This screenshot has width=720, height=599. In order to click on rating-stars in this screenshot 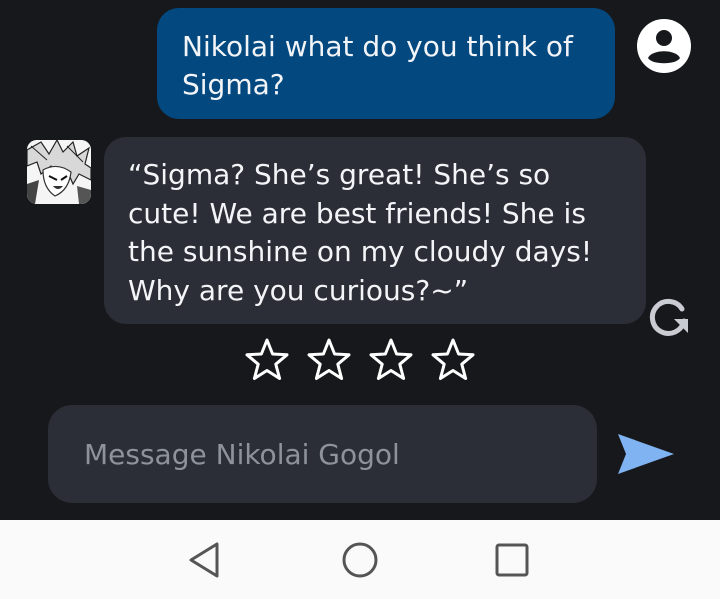, I will do `click(360, 361)`.